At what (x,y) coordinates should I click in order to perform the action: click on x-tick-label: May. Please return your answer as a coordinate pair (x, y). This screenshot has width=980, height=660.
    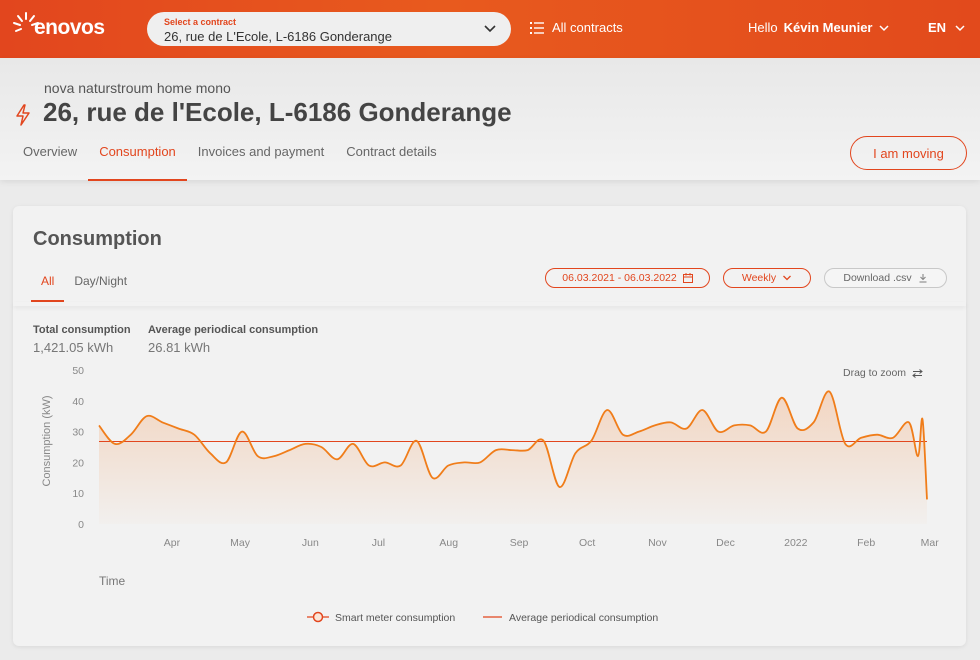
    Looking at the image, I should click on (240, 543).